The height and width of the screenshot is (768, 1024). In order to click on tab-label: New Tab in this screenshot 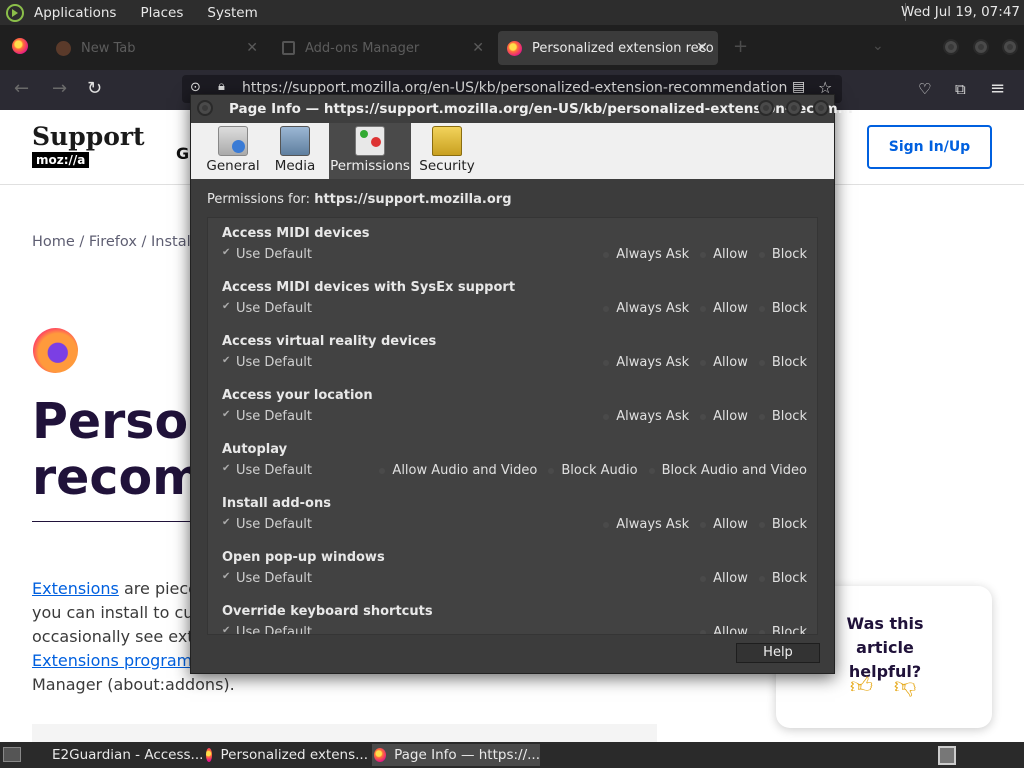, I will do `click(108, 48)`.